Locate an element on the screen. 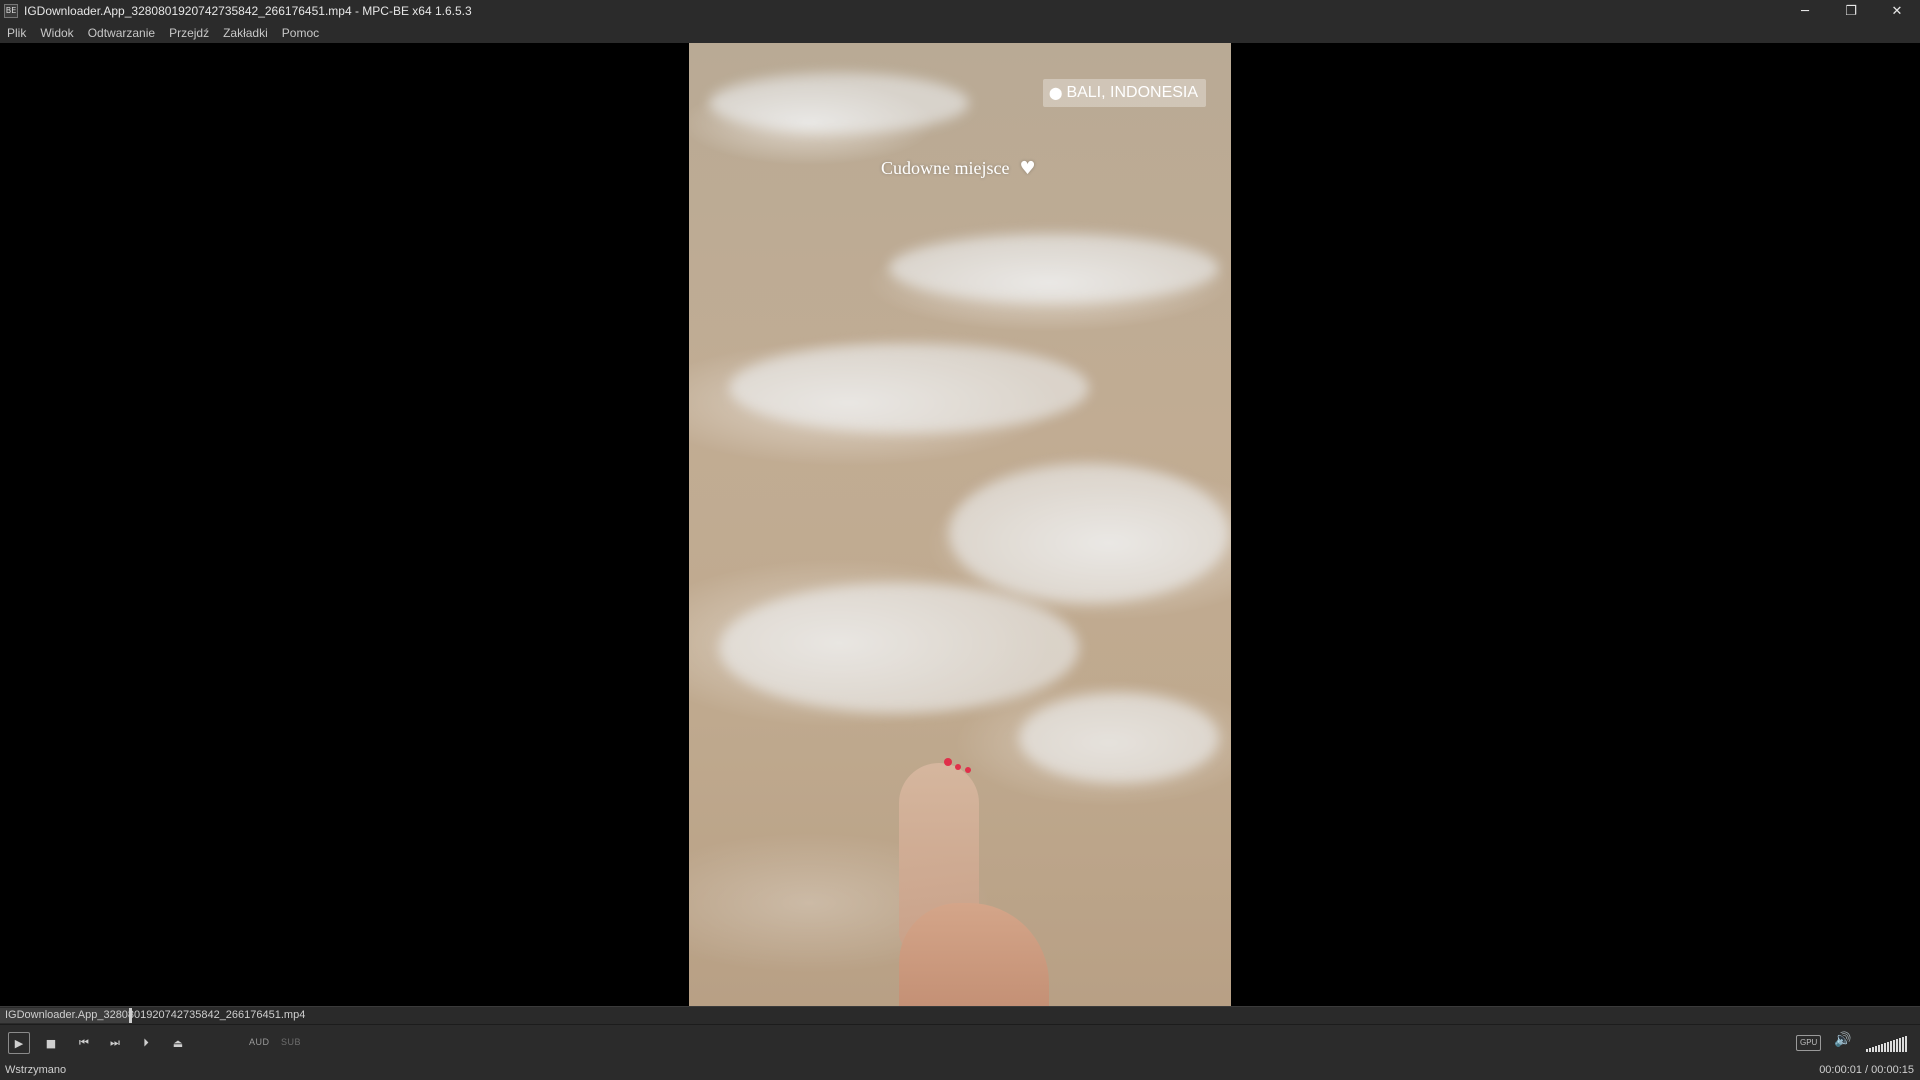 The width and height of the screenshot is (1920, 1080). window-controls: ─ ❐ ✕ is located at coordinates (1851, 11).